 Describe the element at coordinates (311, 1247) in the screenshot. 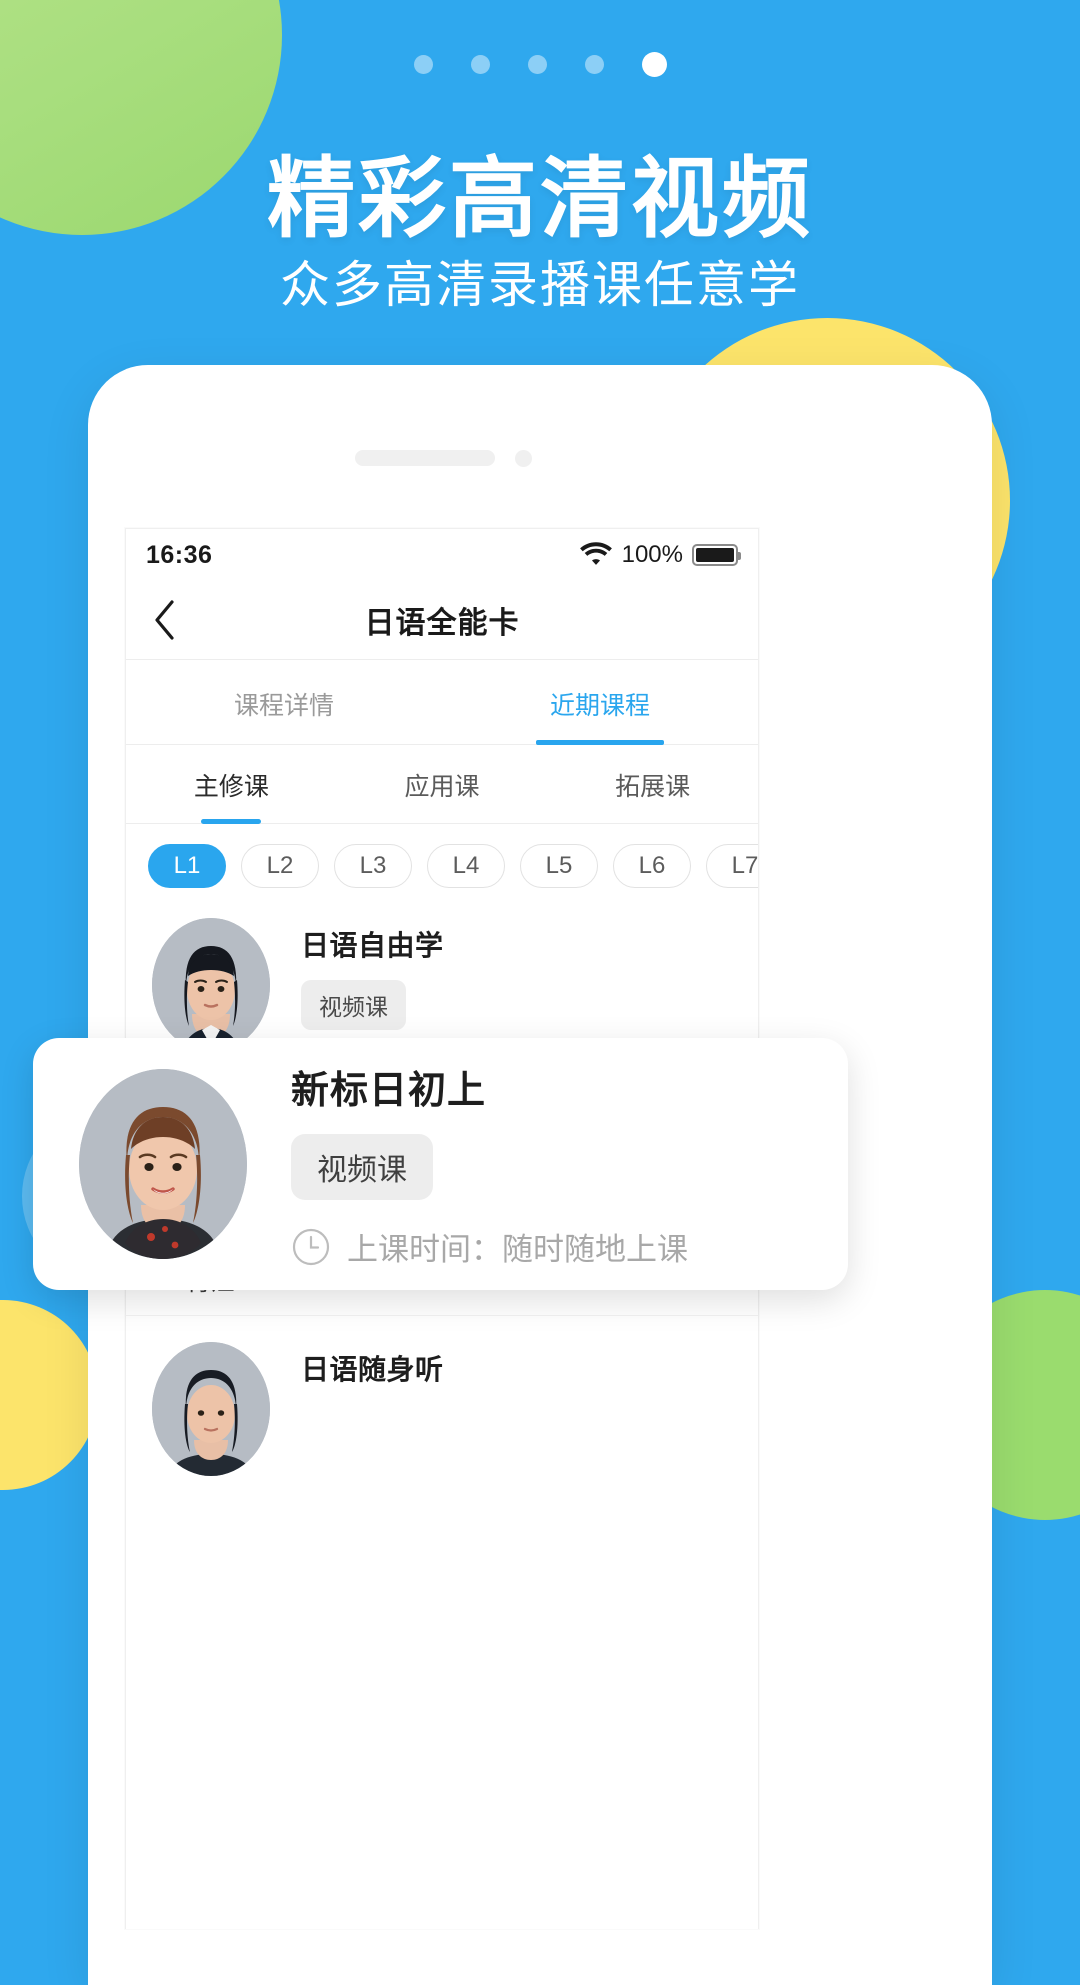

I see `clock-icon` at that location.